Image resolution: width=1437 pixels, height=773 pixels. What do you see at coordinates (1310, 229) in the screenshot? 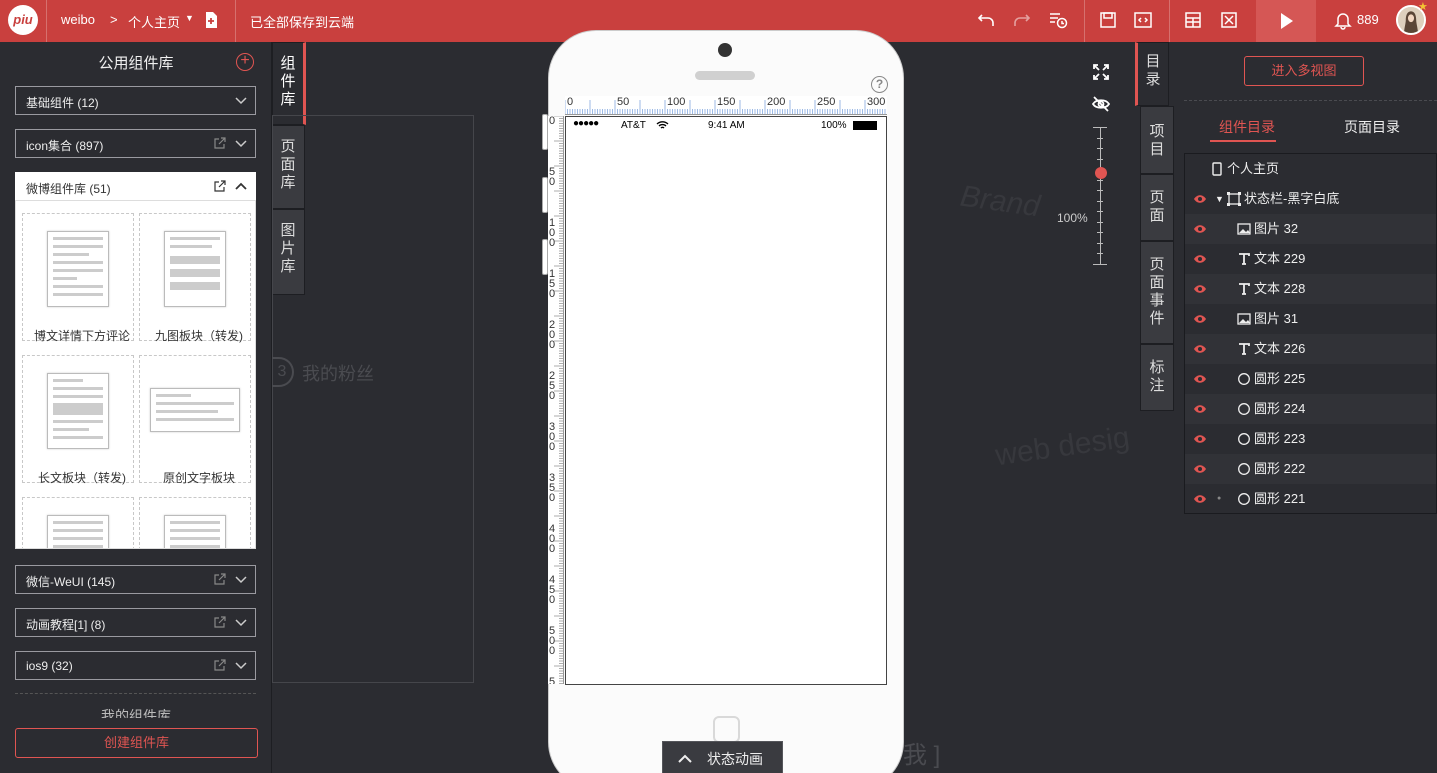
I see `tree-item: 图片 32` at bounding box center [1310, 229].